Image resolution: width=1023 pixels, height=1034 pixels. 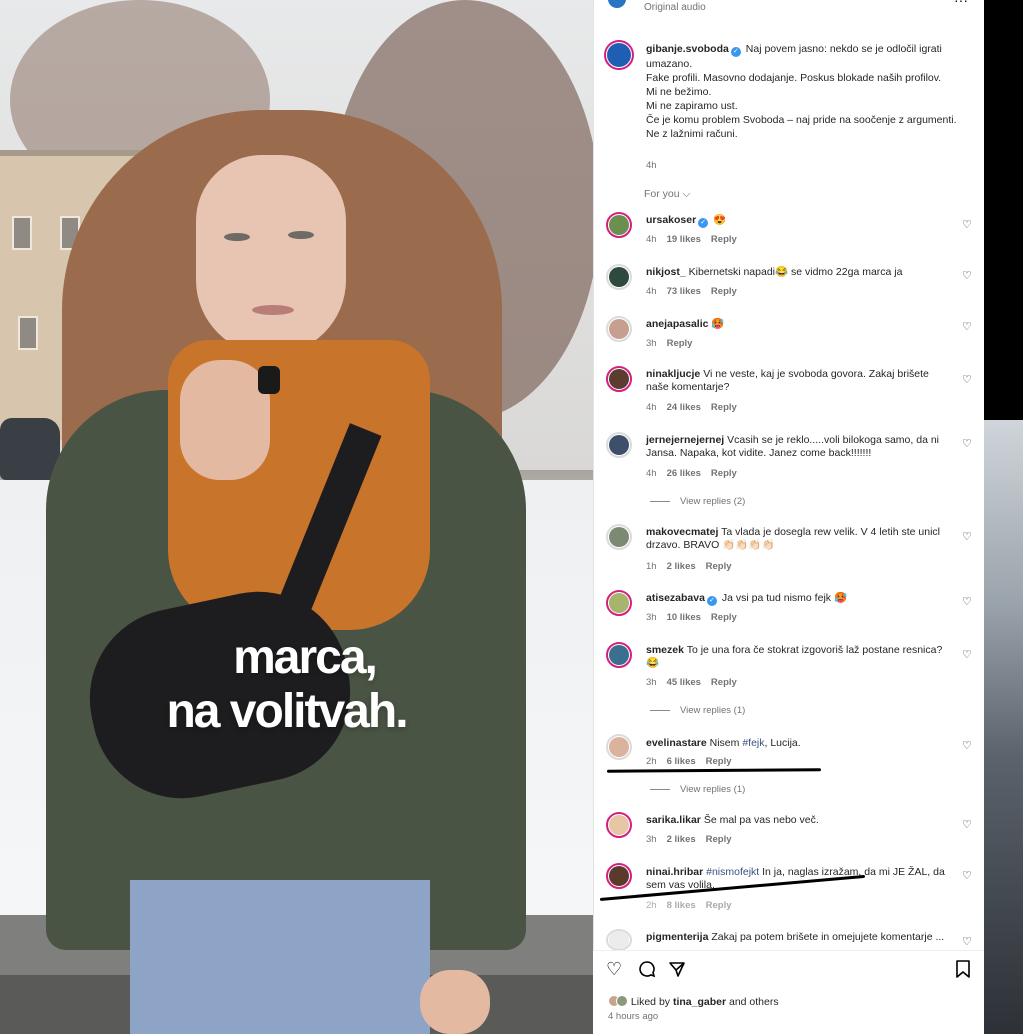 I want to click on author-avatar, so click(x=619, y=55).